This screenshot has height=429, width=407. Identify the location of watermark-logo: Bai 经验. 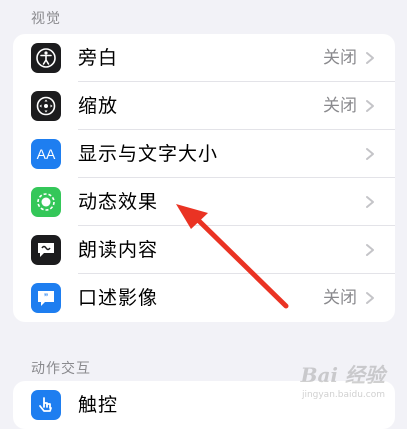
(342, 375).